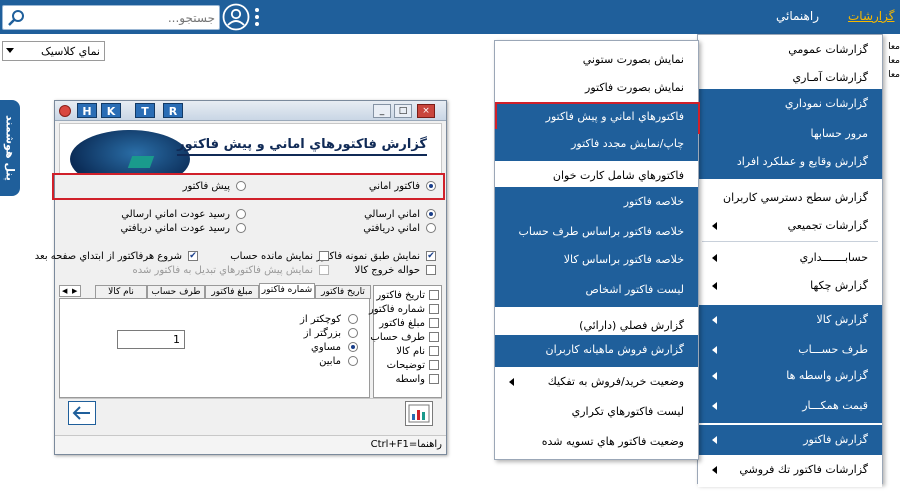  I want to click on radio-pre-invoice, so click(241, 186).